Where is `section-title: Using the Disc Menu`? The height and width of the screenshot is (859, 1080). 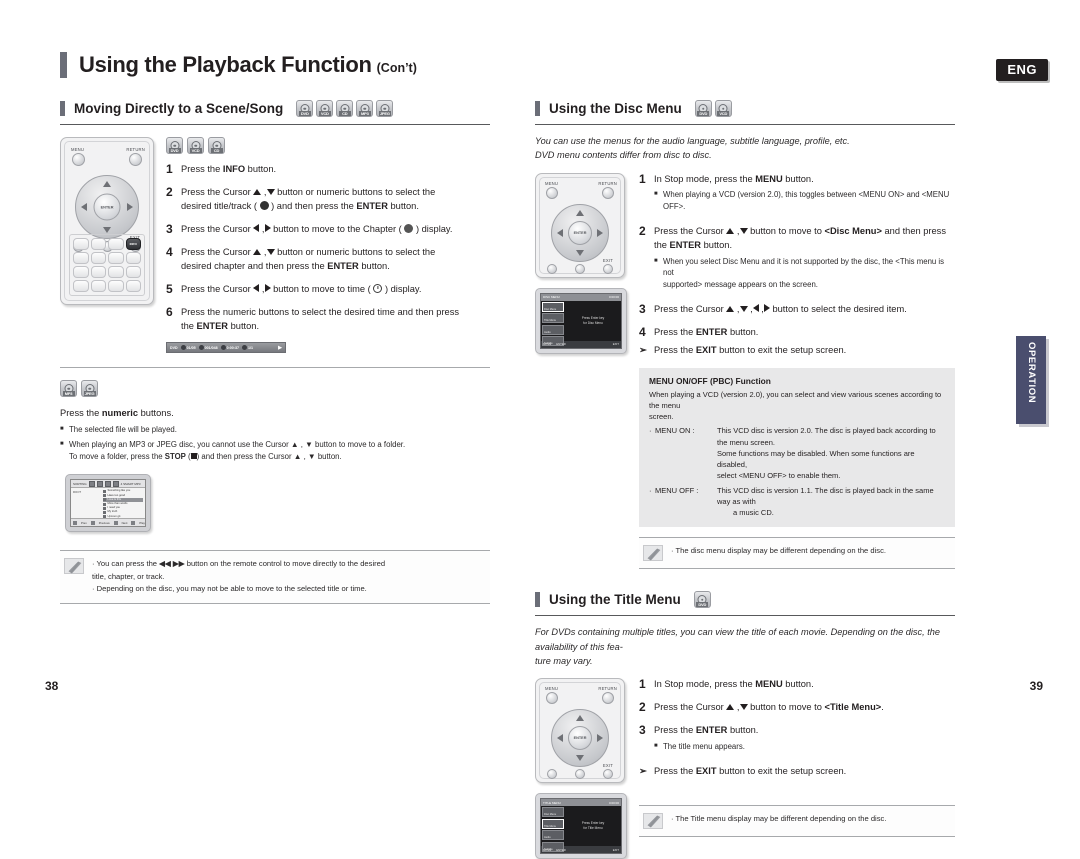 section-title: Using the Disc Menu is located at coordinates (615, 108).